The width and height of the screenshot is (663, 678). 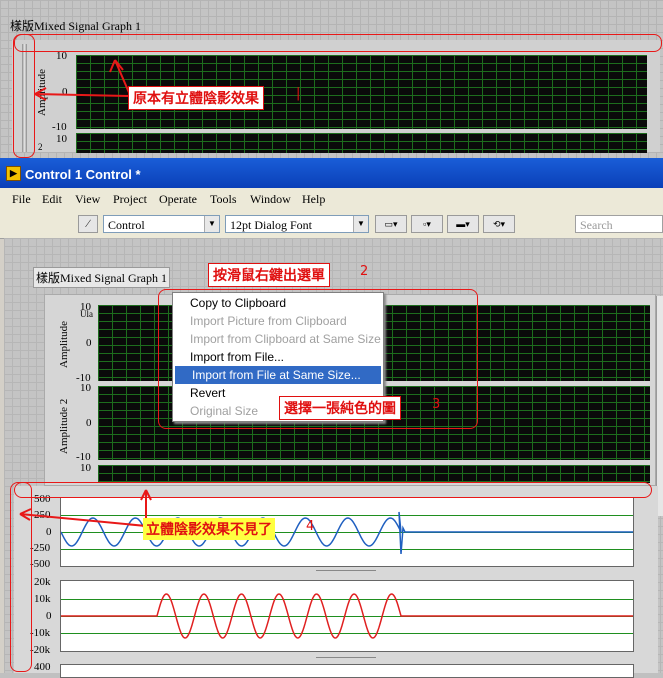 I want to click on menu-tools: Tools, so click(x=223, y=199).